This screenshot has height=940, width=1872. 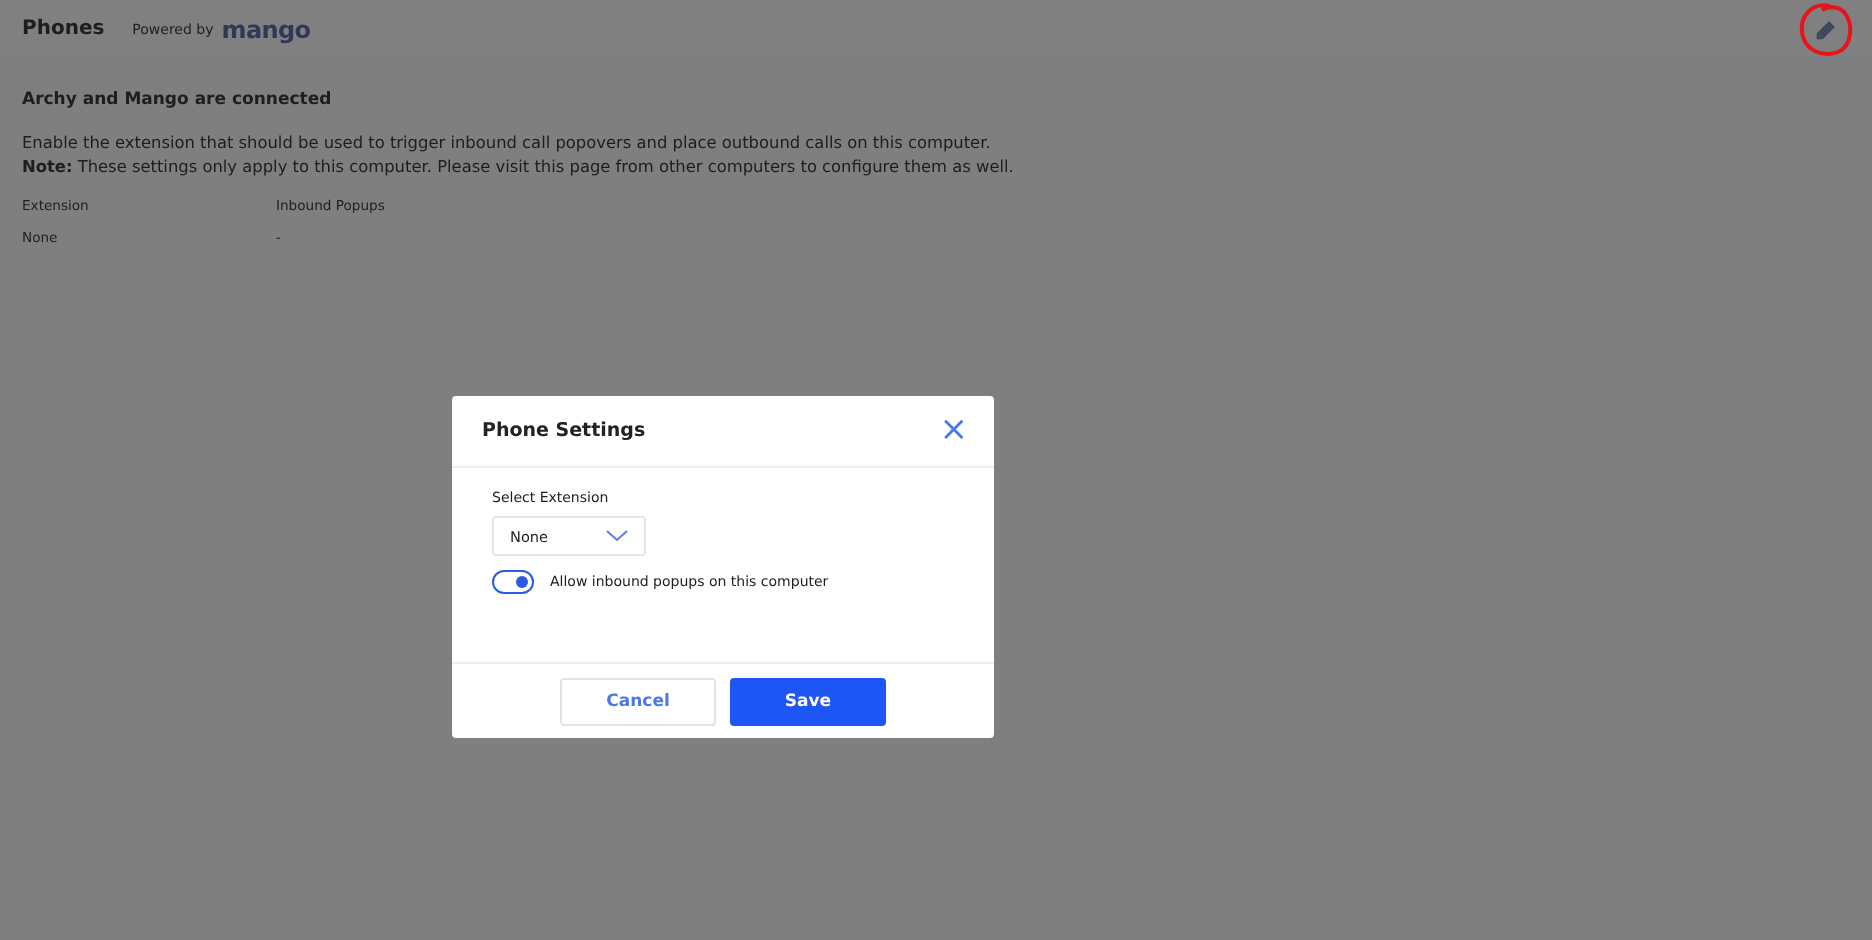 What do you see at coordinates (1826, 29) in the screenshot?
I see `pencil-icon` at bounding box center [1826, 29].